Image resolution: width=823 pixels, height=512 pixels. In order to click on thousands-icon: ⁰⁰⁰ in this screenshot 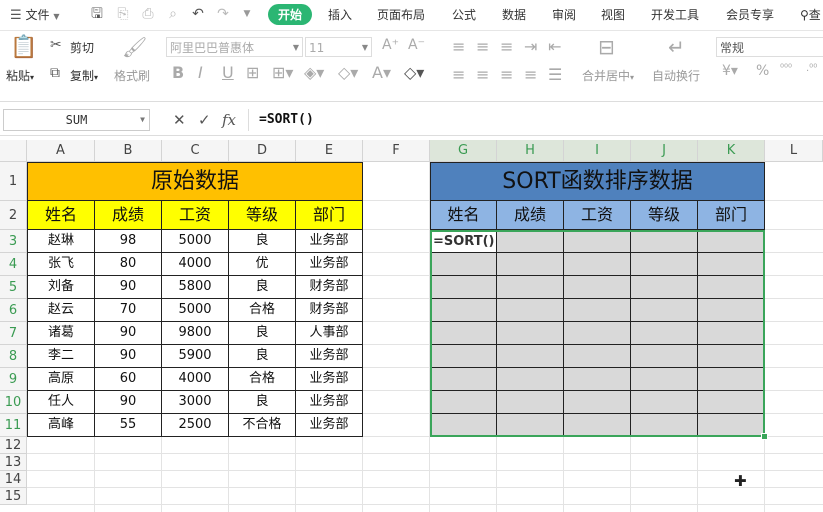, I will do `click(786, 68)`.